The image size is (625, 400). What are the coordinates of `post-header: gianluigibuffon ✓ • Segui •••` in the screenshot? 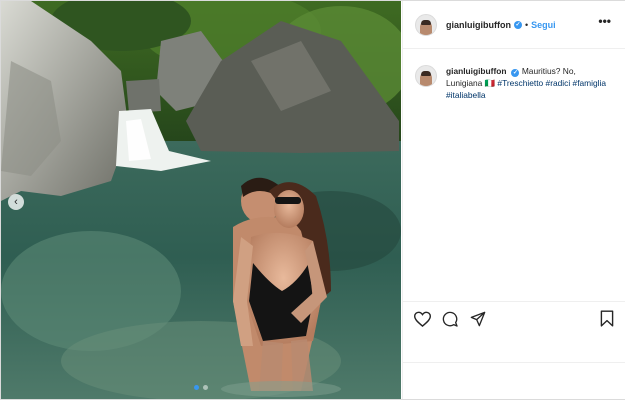 It's located at (514, 25).